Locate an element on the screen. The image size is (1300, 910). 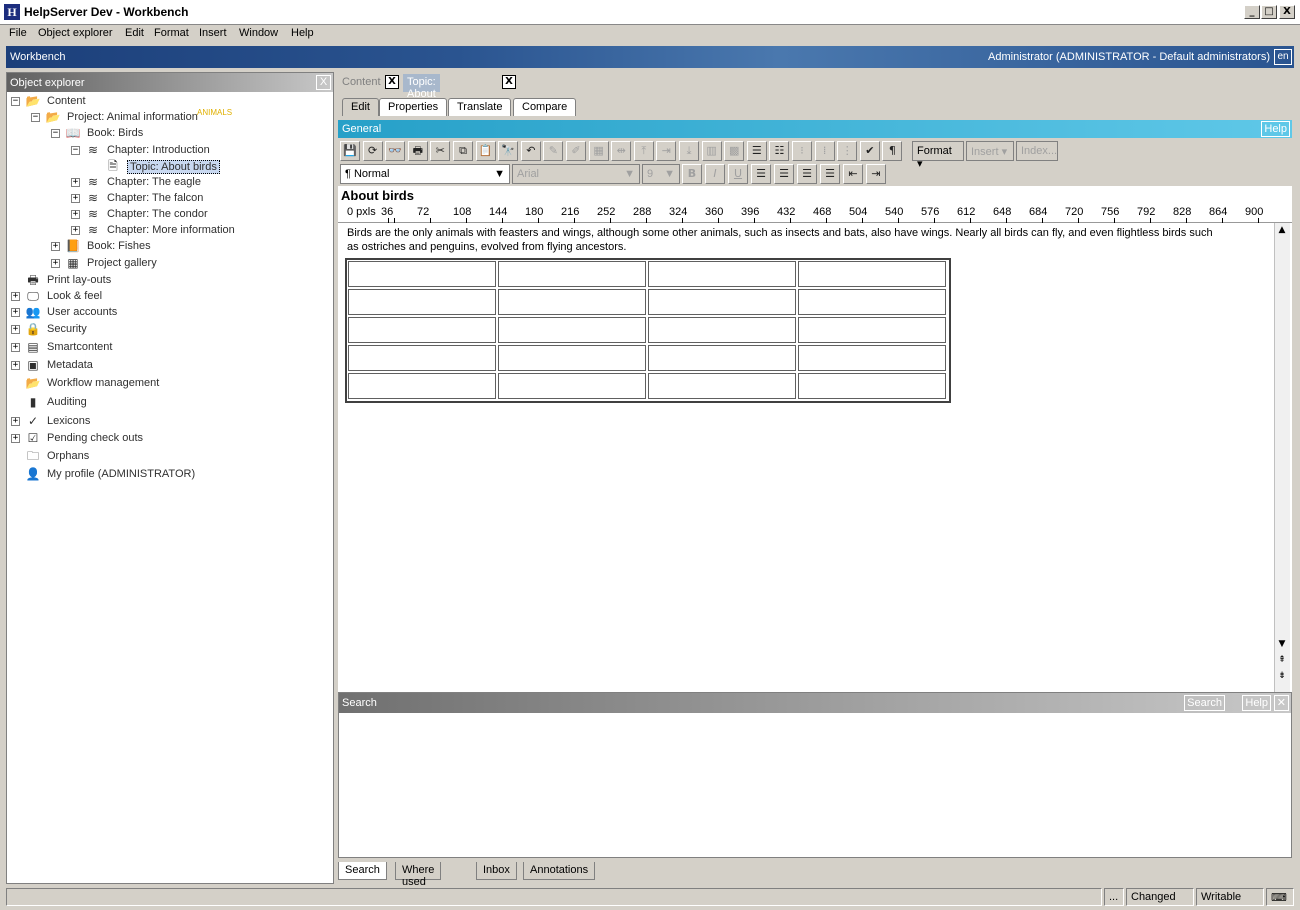
cut-icon: ✂ is located at coordinates (440, 151).